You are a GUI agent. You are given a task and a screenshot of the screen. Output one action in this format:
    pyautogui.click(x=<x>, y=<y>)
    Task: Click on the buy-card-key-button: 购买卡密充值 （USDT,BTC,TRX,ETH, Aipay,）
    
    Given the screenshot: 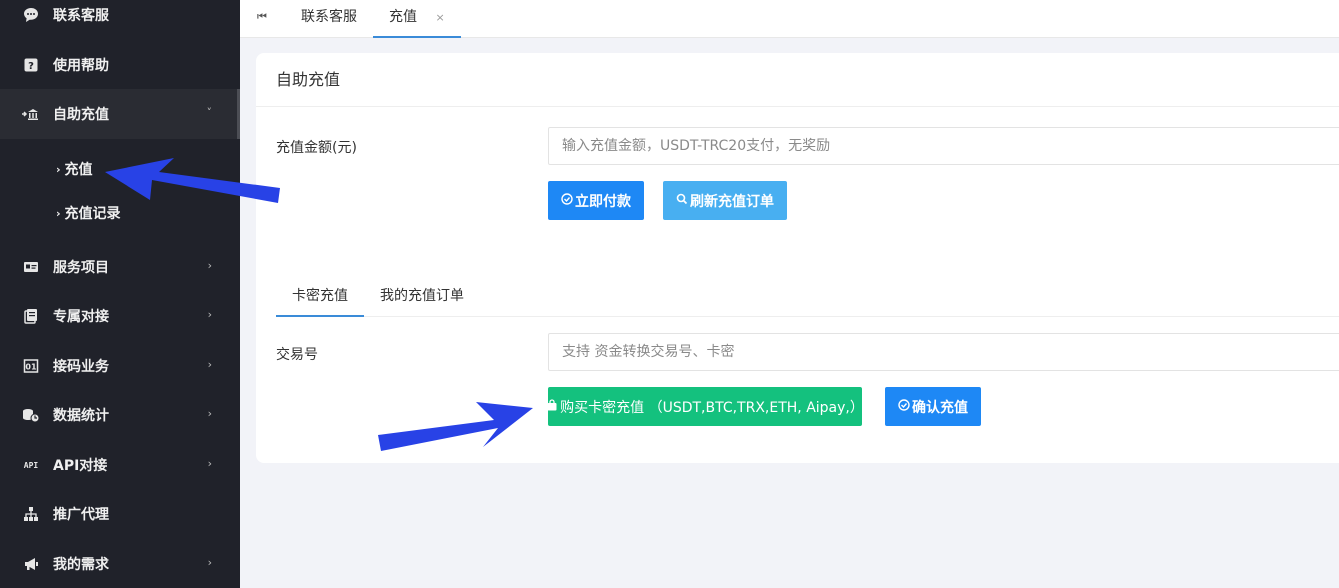 What is the action you would take?
    pyautogui.click(x=705, y=406)
    